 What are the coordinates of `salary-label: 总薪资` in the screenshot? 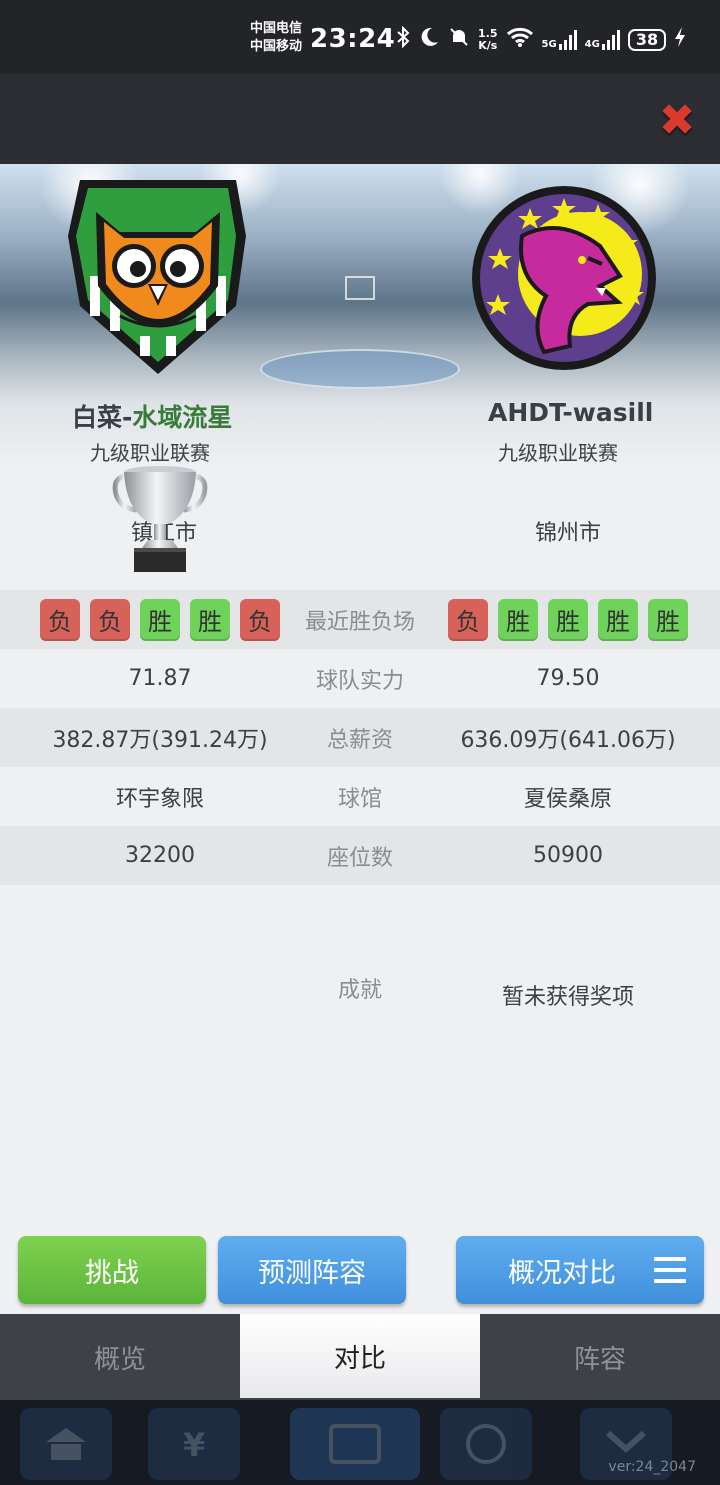 It's located at (359, 740).